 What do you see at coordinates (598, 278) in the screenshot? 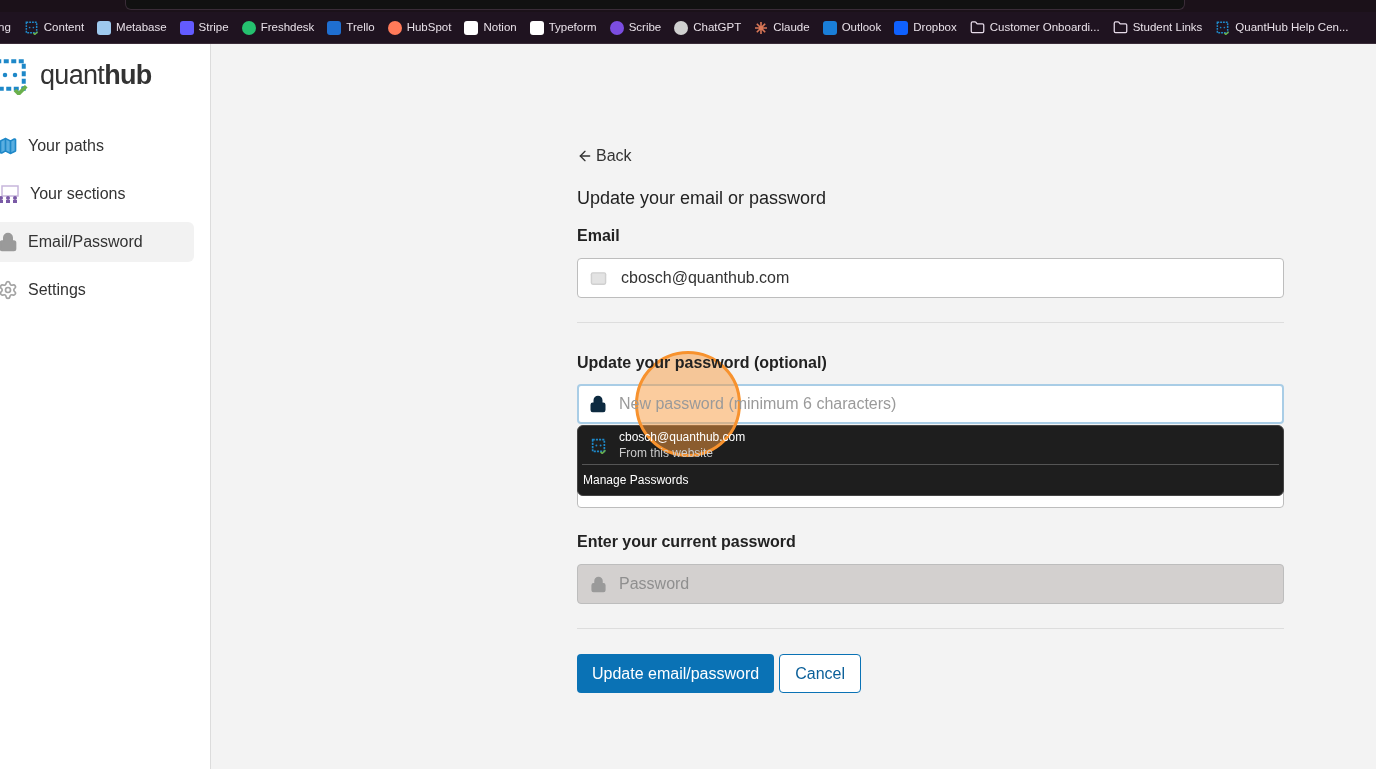
I see `mail-icon` at bounding box center [598, 278].